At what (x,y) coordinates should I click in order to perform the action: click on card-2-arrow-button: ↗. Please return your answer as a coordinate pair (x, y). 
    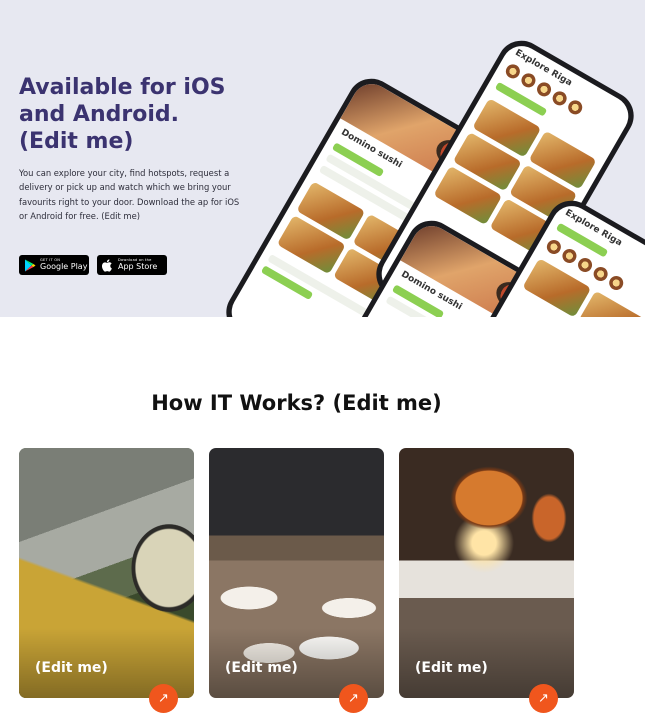
    Looking at the image, I should click on (353, 698).